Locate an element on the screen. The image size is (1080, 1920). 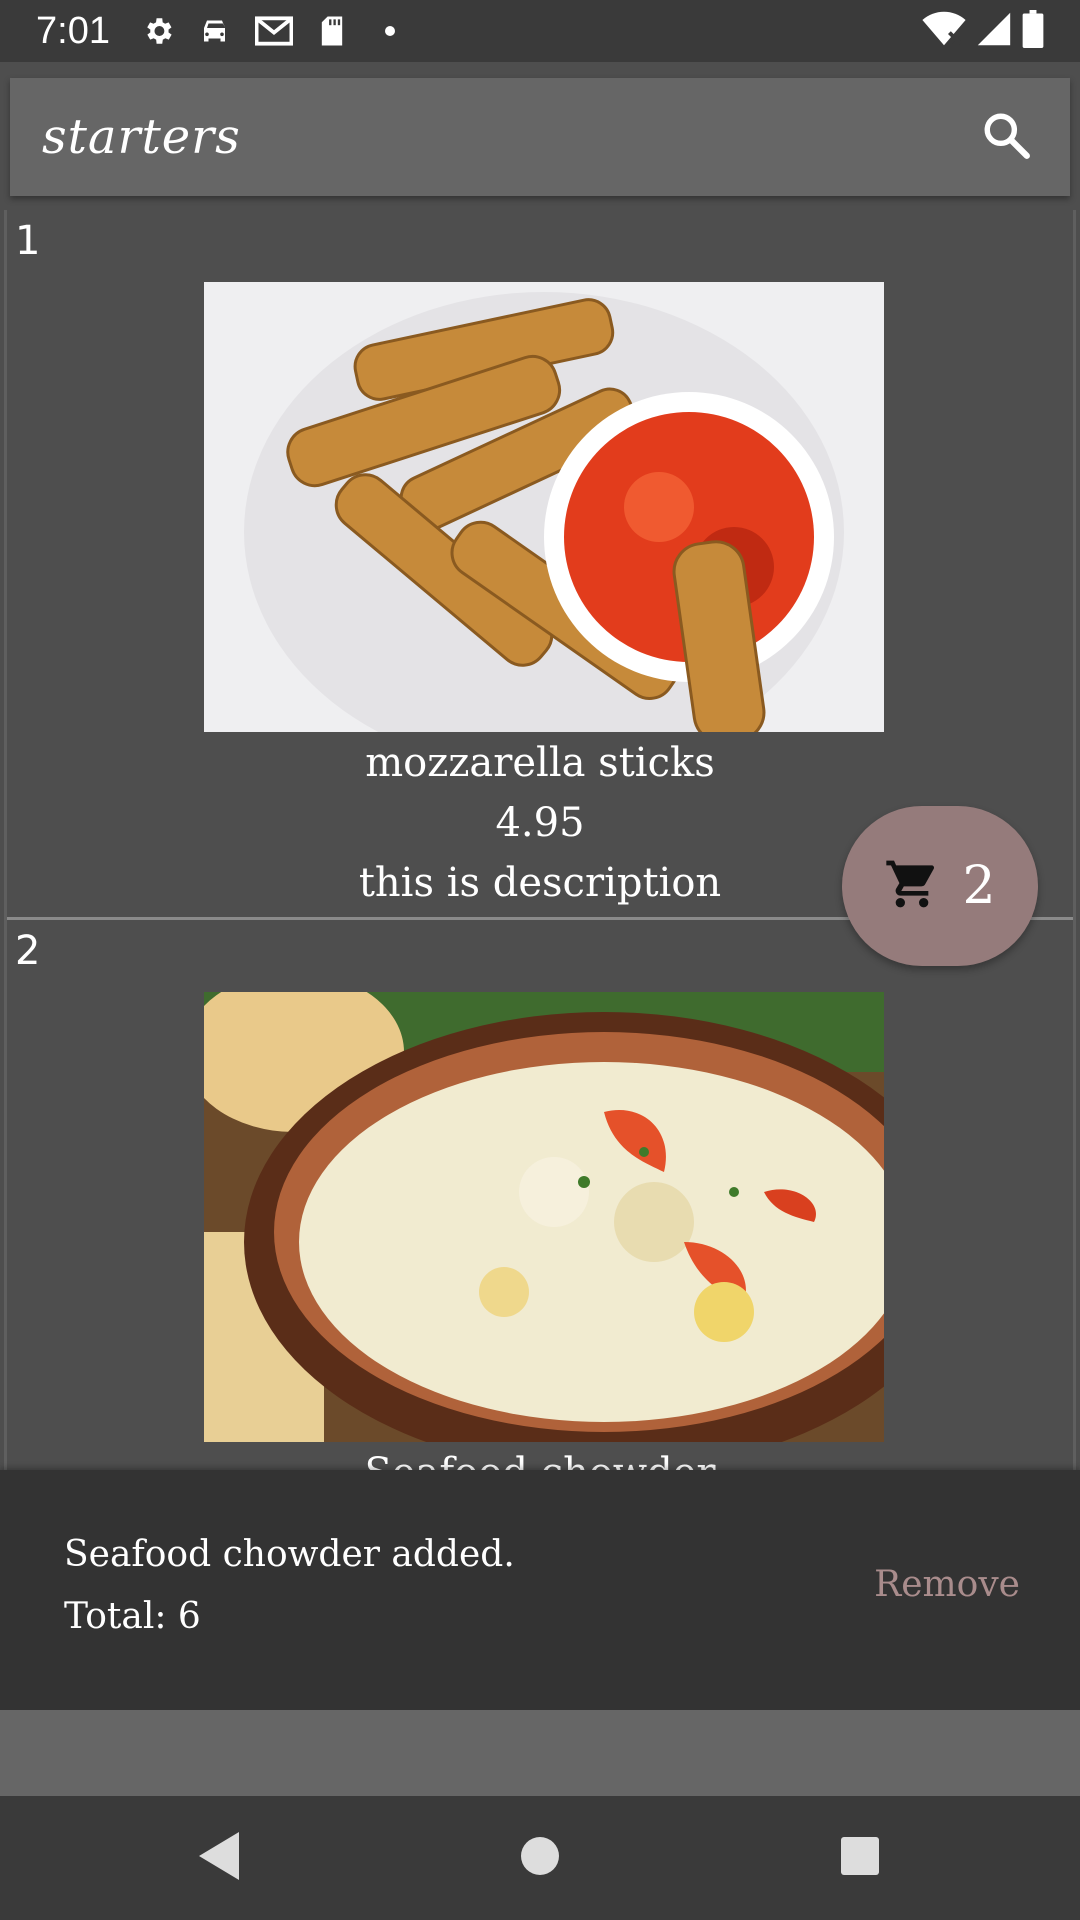
mail-icon is located at coordinates (274, 31).